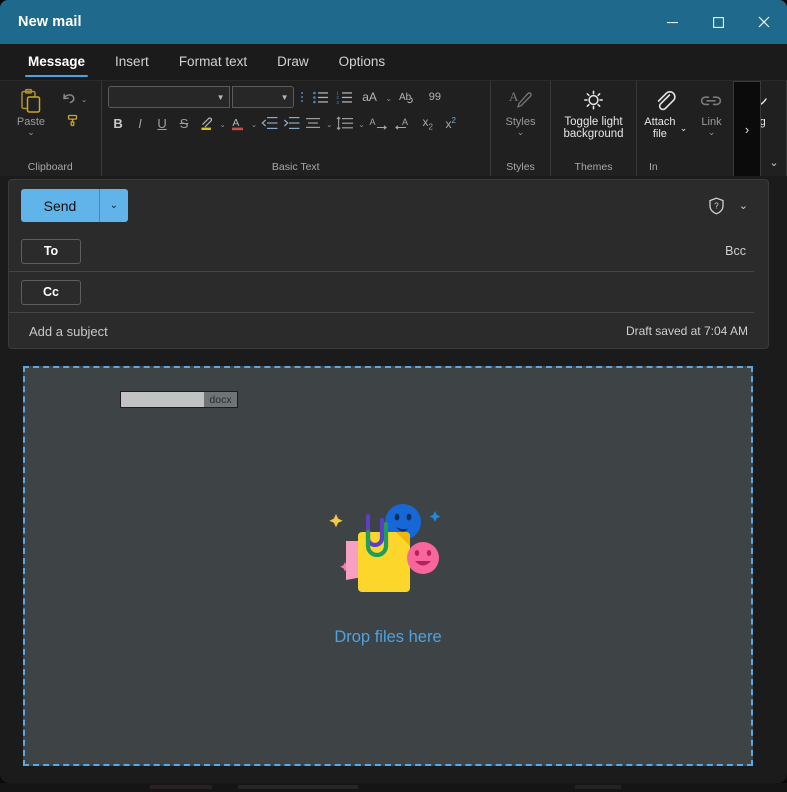  What do you see at coordinates (521, 132) in the screenshot?
I see `styles-dropdown-chevron: ⌄` at bounding box center [521, 132].